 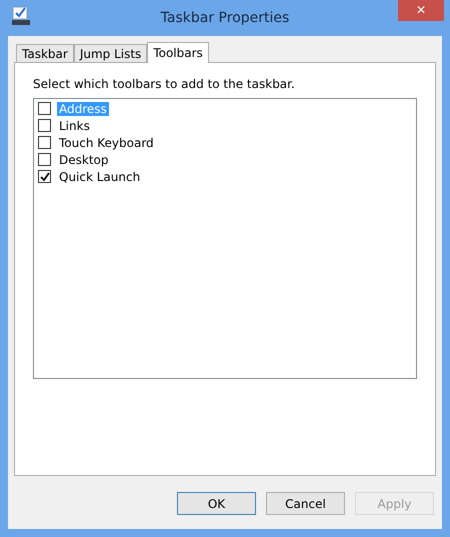 What do you see at coordinates (216, 503) in the screenshot?
I see `dialog-button: OK` at bounding box center [216, 503].